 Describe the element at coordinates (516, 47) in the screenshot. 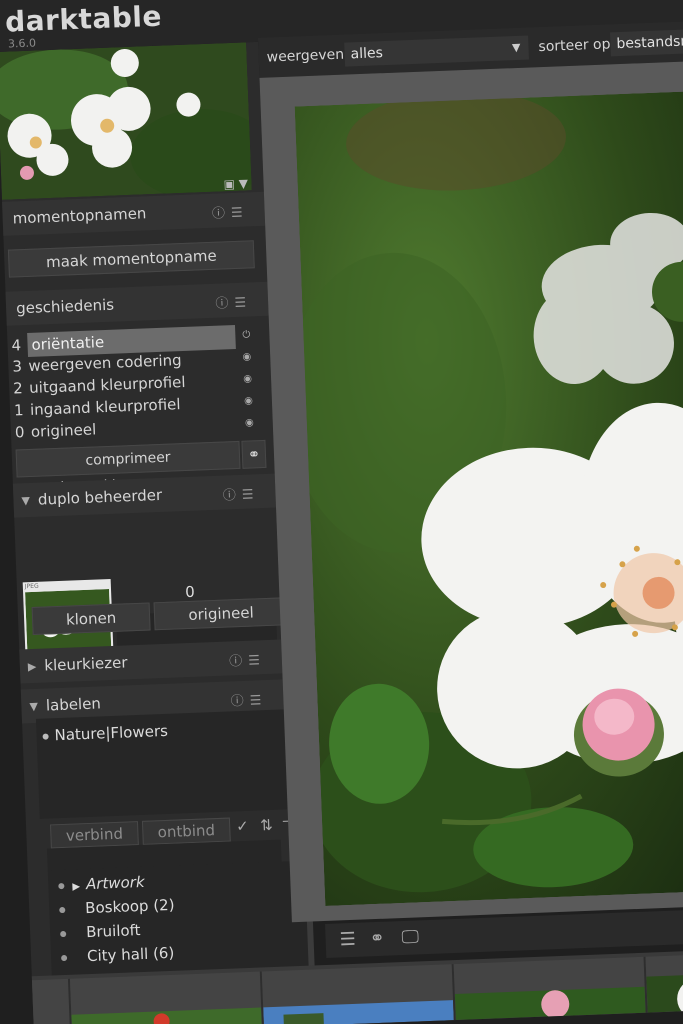

I see `chevron-down-icon: ▼` at that location.